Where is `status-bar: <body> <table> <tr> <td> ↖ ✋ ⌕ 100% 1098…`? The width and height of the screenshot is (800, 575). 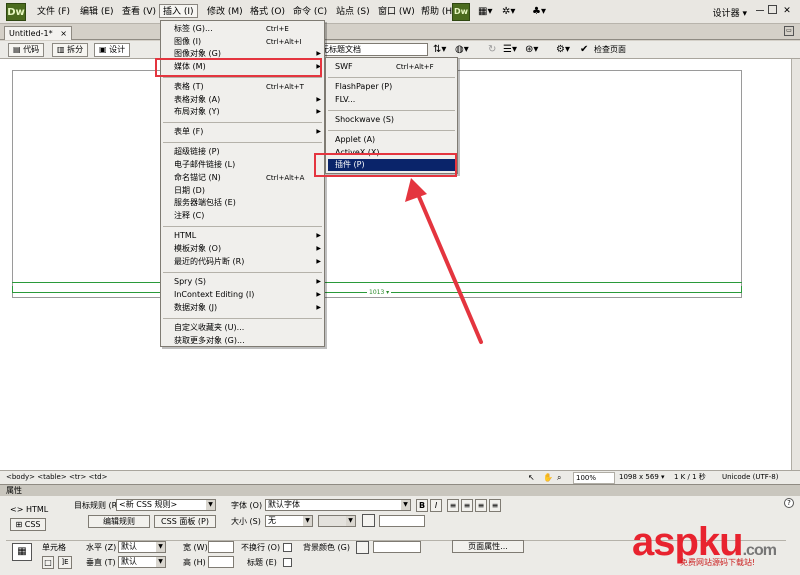 status-bar: <body> <table> <tr> <td> ↖ ✋ ⌕ 100% 1098… is located at coordinates (400, 477).